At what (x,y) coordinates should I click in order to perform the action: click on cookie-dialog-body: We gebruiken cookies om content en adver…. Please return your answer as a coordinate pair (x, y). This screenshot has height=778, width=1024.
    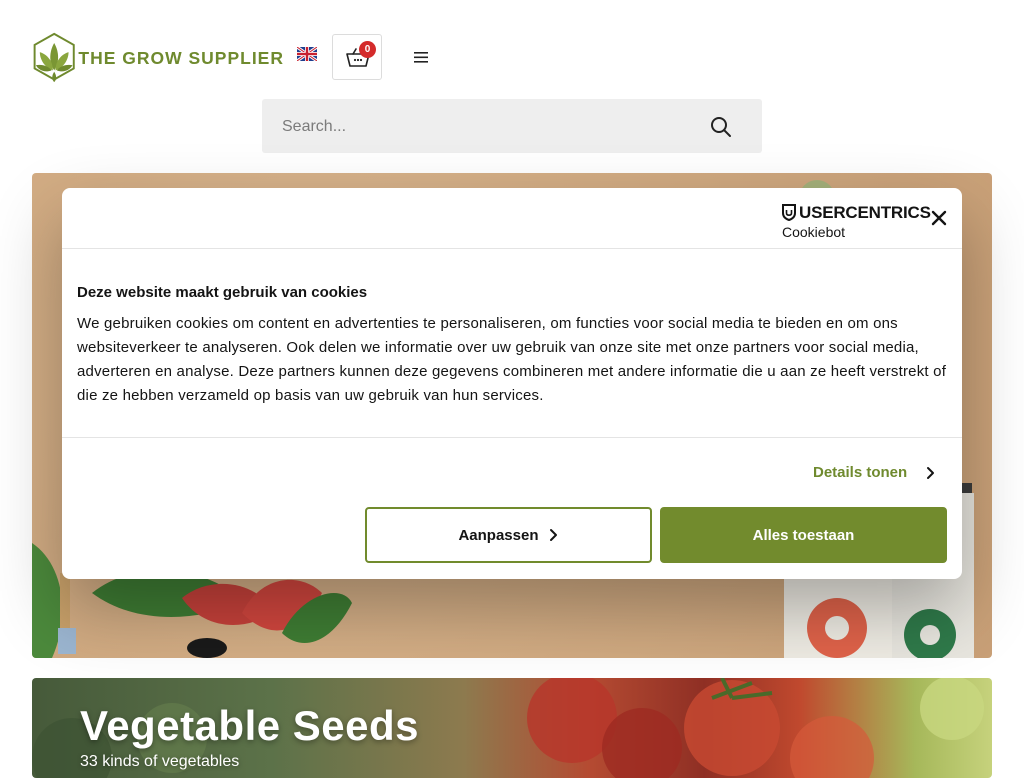
    Looking at the image, I should click on (512, 359).